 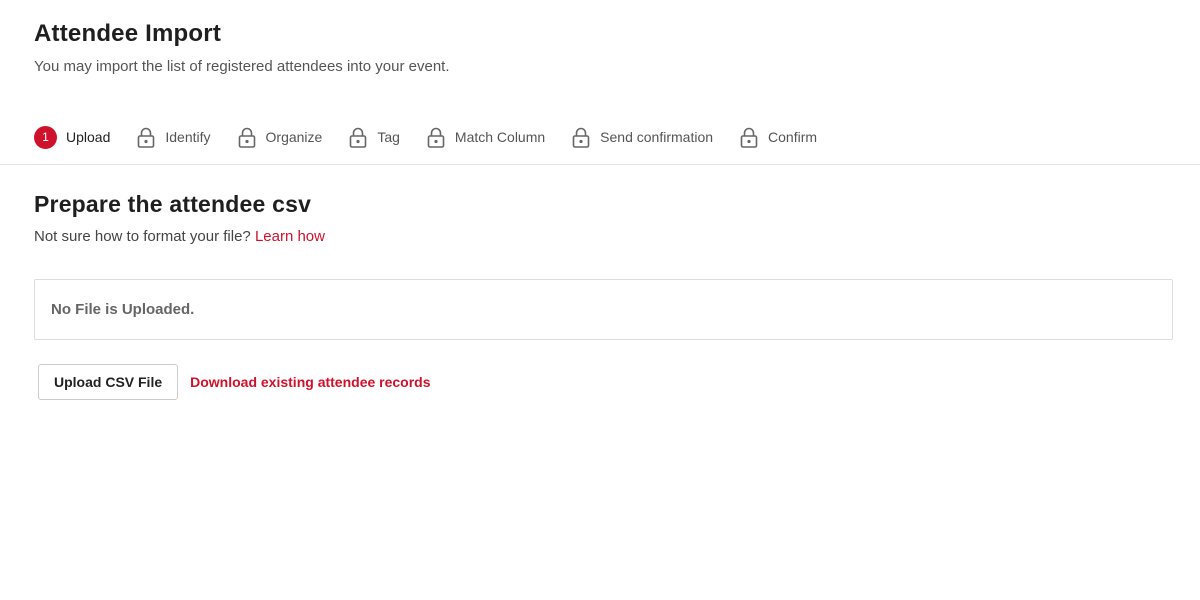 I want to click on step-organize: Organize, so click(x=280, y=137).